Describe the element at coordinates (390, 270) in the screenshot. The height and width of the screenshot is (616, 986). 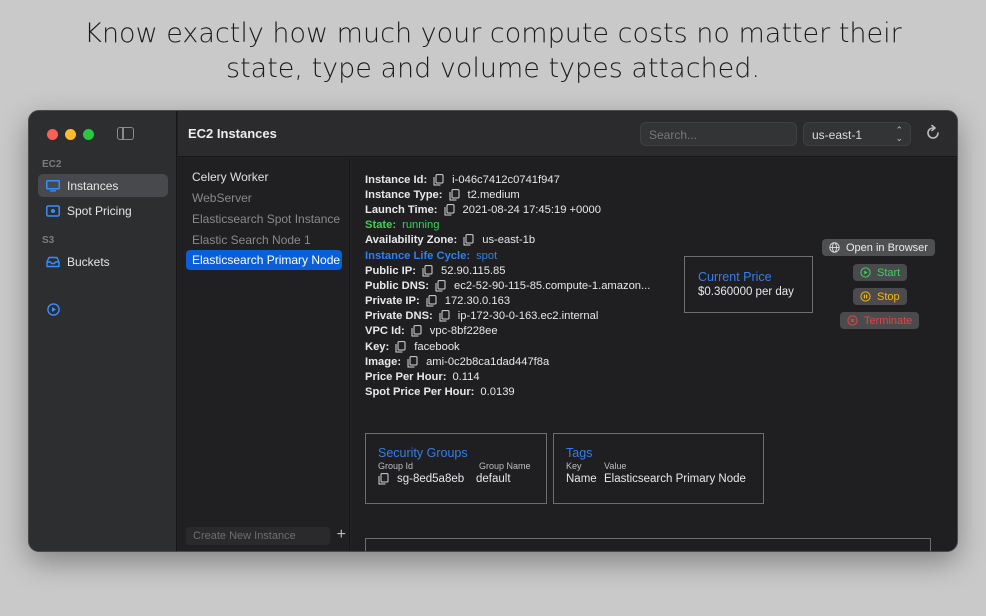
I see `detail-key: Public IP:` at that location.